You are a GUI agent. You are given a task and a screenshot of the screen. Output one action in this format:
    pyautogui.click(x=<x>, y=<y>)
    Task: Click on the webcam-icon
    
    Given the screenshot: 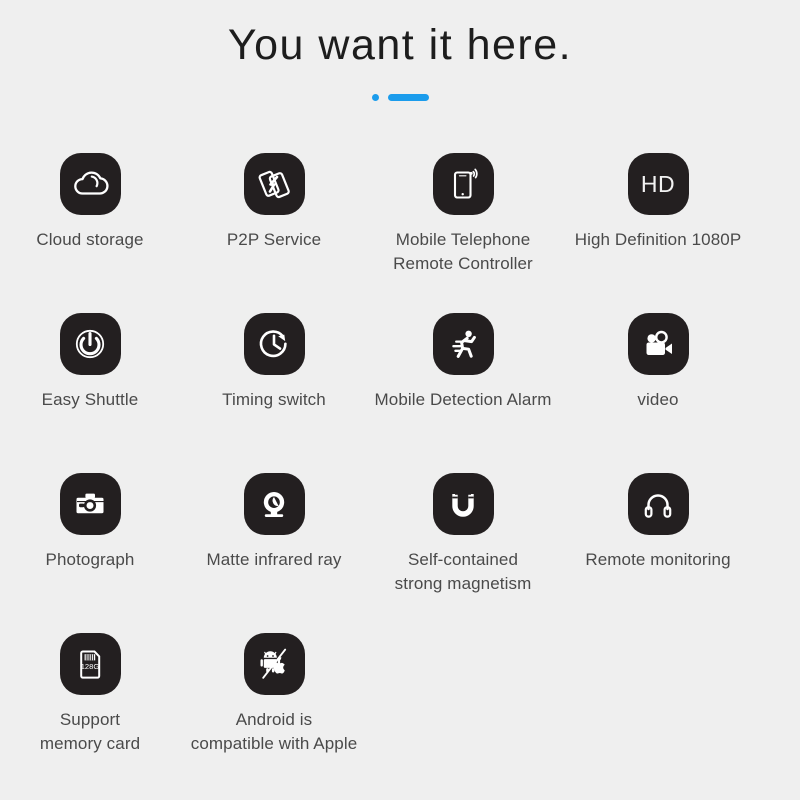 What is the action you would take?
    pyautogui.click(x=274, y=504)
    